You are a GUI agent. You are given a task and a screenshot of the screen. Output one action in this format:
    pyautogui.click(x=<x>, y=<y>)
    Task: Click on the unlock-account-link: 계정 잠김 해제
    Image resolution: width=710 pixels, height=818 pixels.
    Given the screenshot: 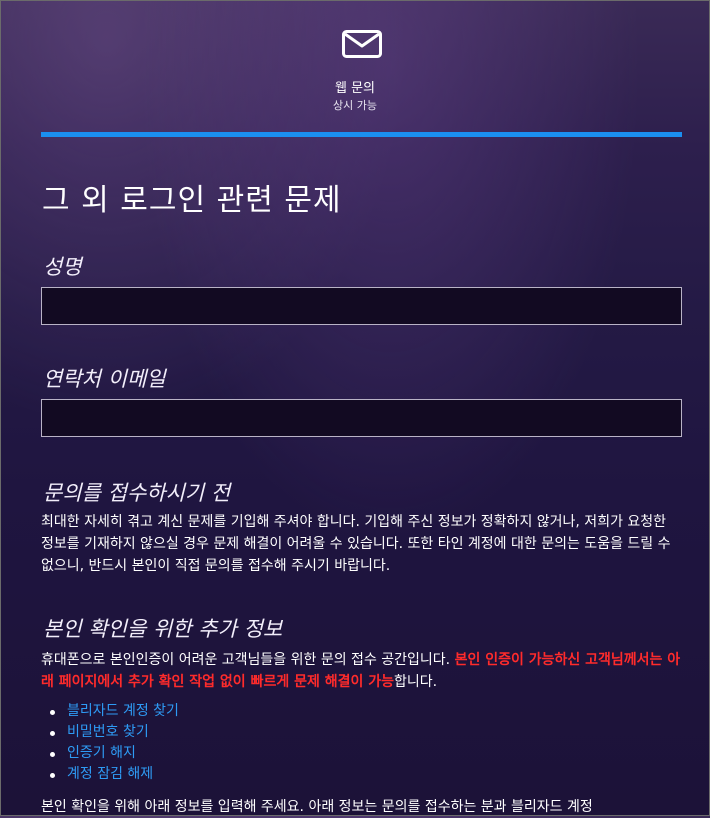 What is the action you would take?
    pyautogui.click(x=110, y=774)
    